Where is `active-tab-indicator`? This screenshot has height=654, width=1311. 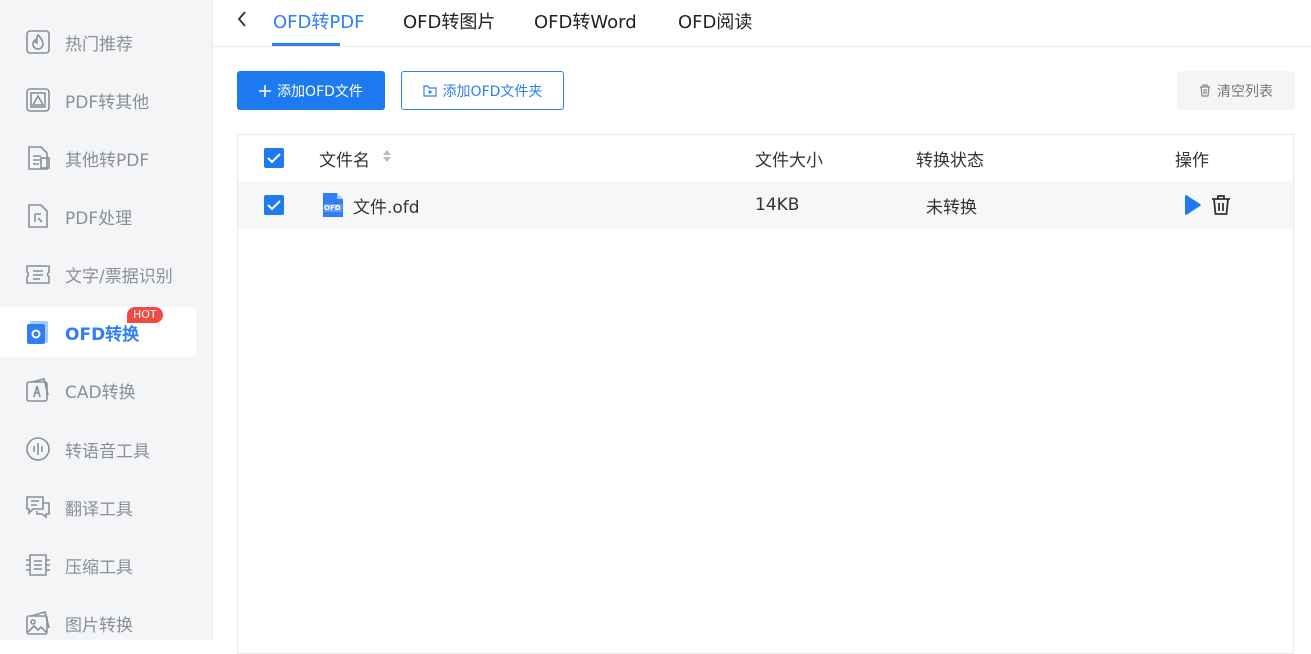 active-tab-indicator is located at coordinates (306, 44).